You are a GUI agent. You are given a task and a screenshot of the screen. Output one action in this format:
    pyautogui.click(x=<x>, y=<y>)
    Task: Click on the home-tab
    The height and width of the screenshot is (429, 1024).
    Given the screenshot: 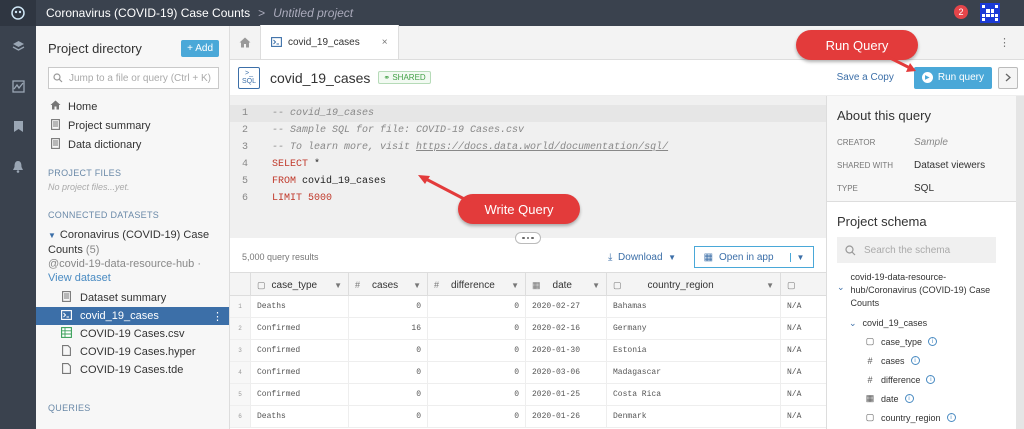 What is the action you would take?
    pyautogui.click(x=245, y=42)
    